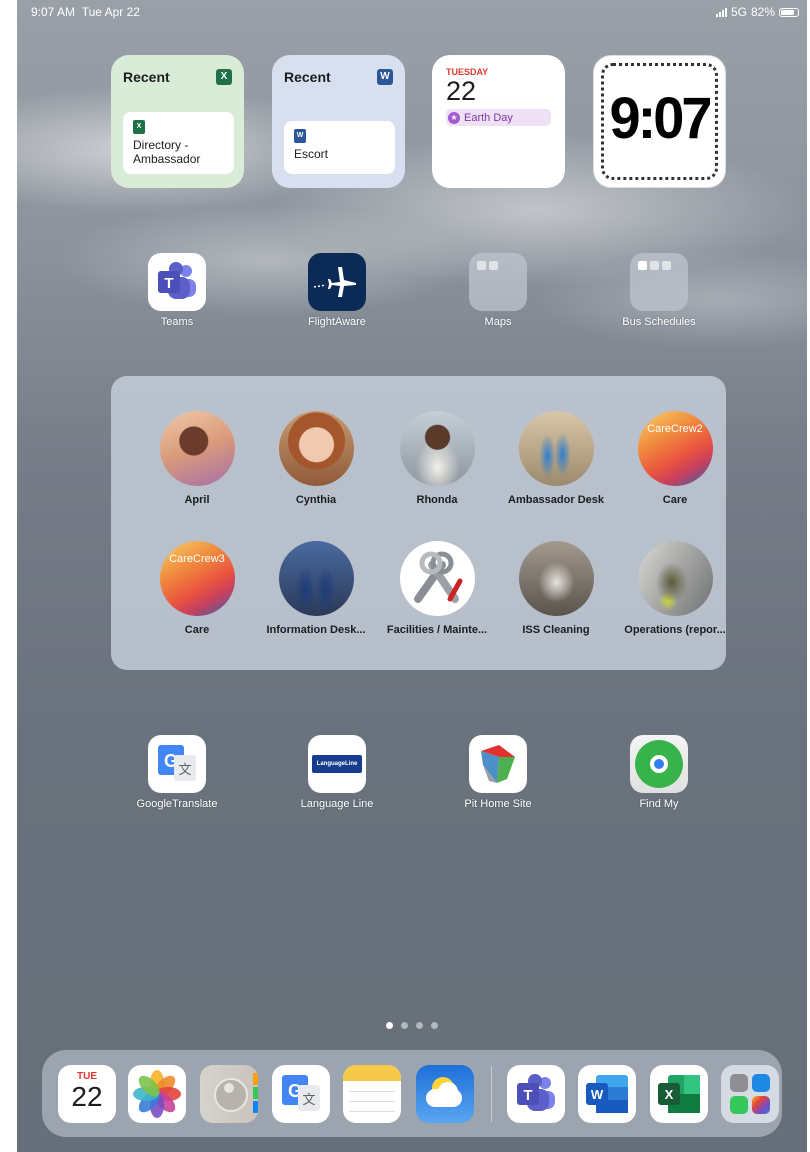 The height and width of the screenshot is (1152, 810). I want to click on recent-file-name: Escort, so click(311, 154).